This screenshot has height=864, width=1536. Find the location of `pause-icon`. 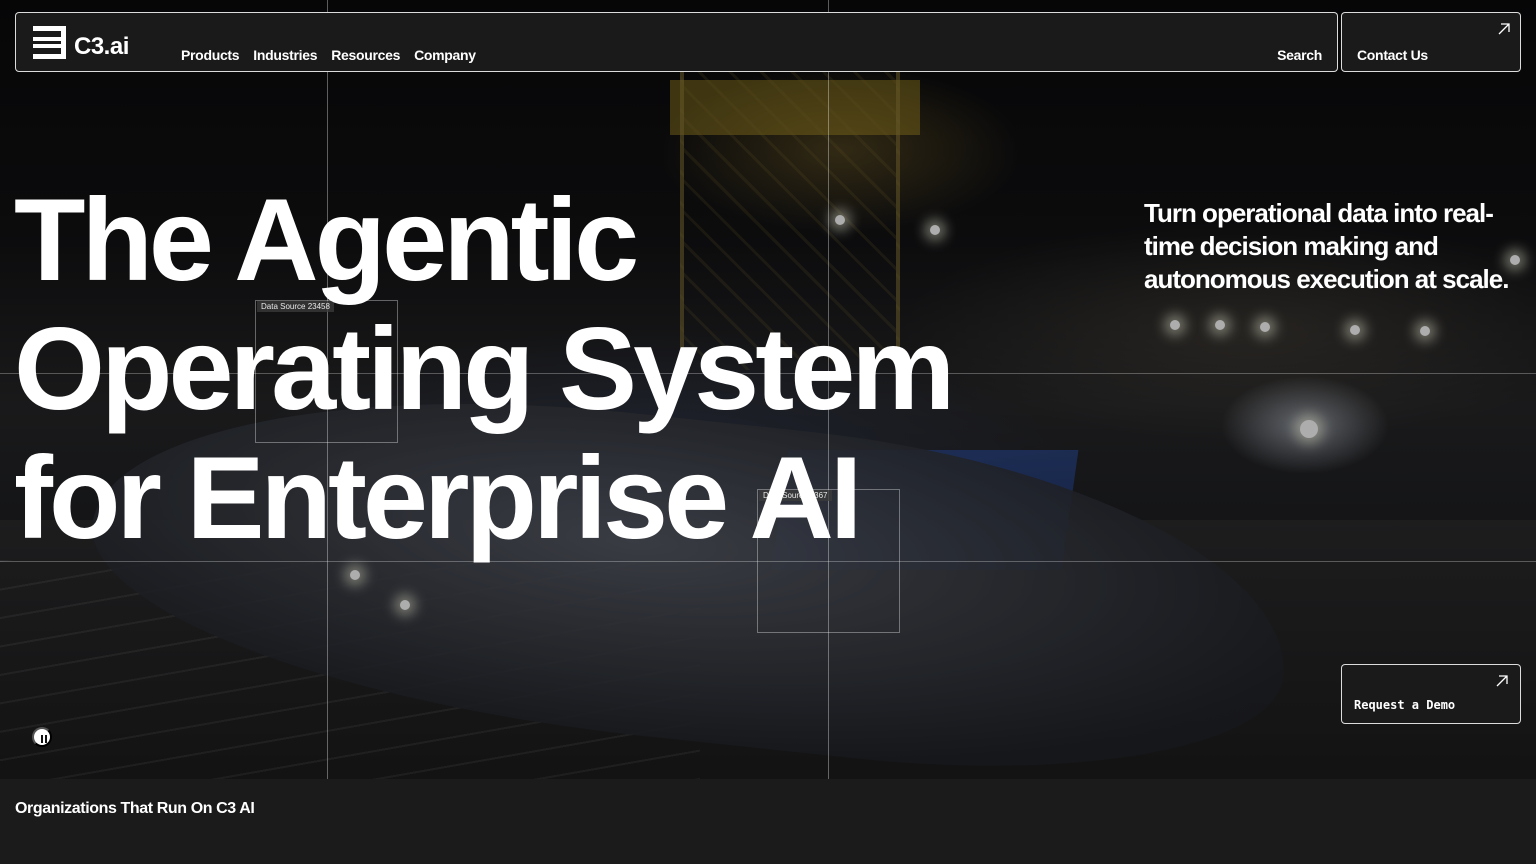

pause-icon is located at coordinates (42, 737).